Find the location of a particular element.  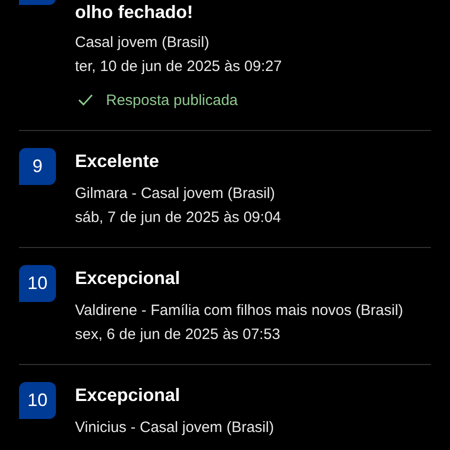

reviewer-info: Gilmara - Casal jovem (Brasil) is located at coordinates (175, 194).